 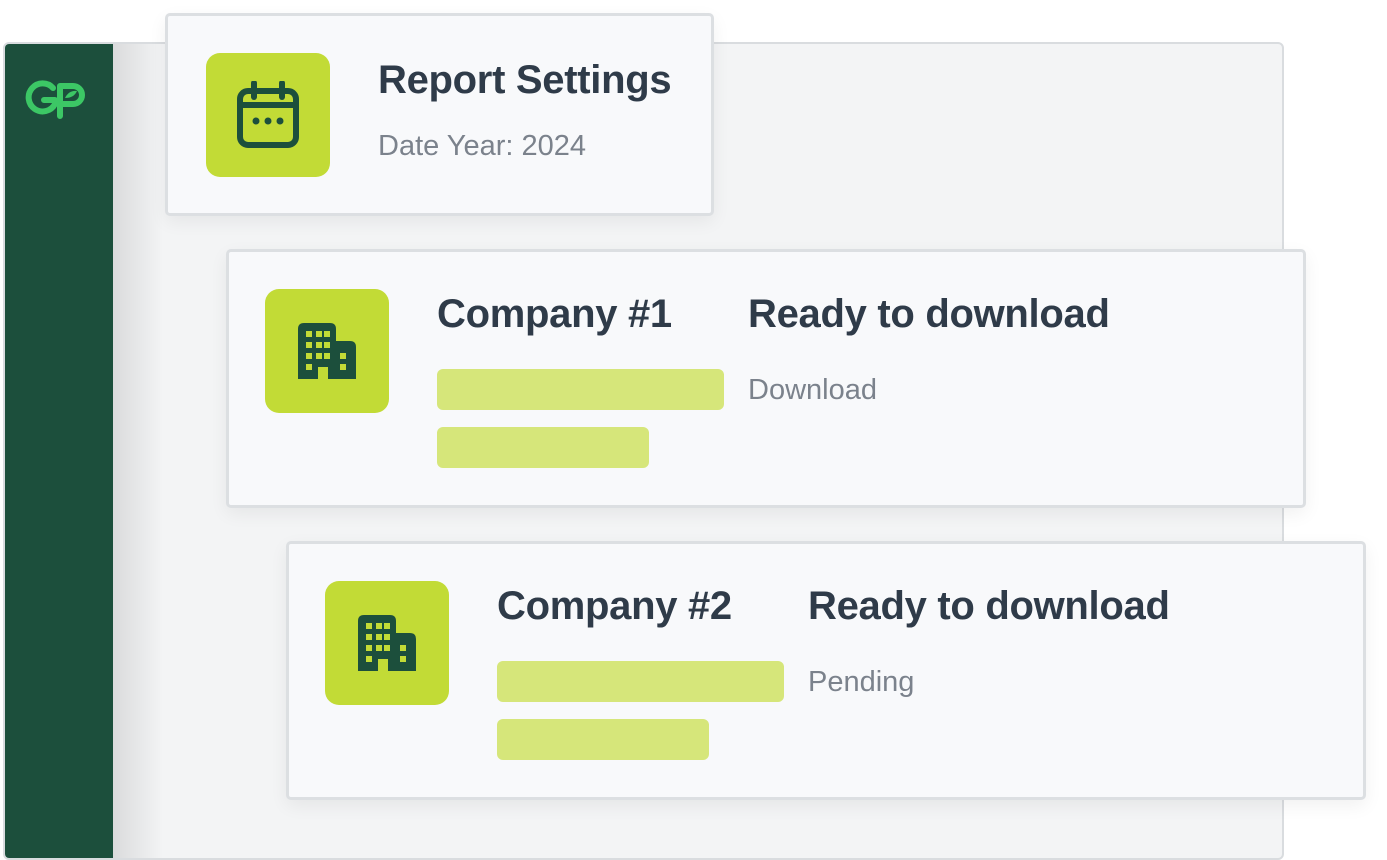 What do you see at coordinates (554, 314) in the screenshot?
I see `company-name: Company #1` at bounding box center [554, 314].